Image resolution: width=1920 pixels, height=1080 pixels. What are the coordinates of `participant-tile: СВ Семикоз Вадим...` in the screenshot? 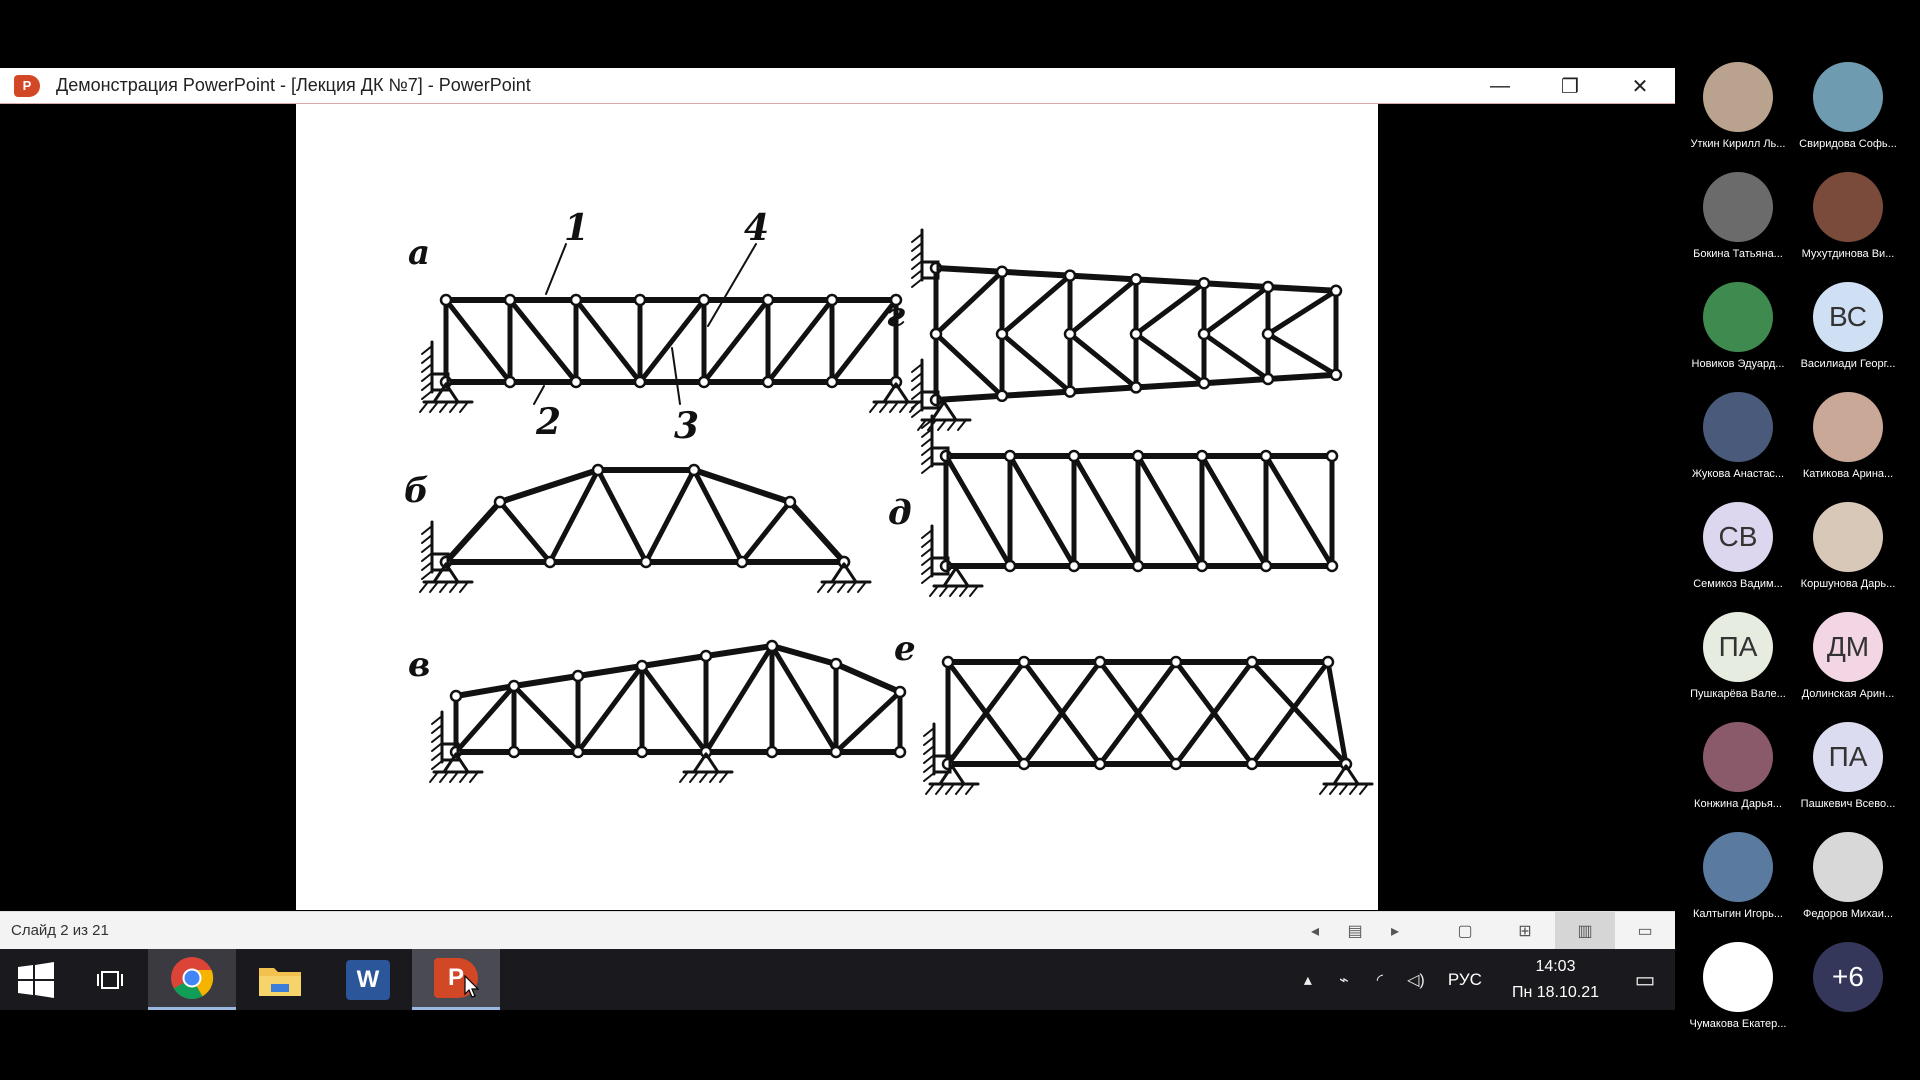 It's located at (1738, 546).